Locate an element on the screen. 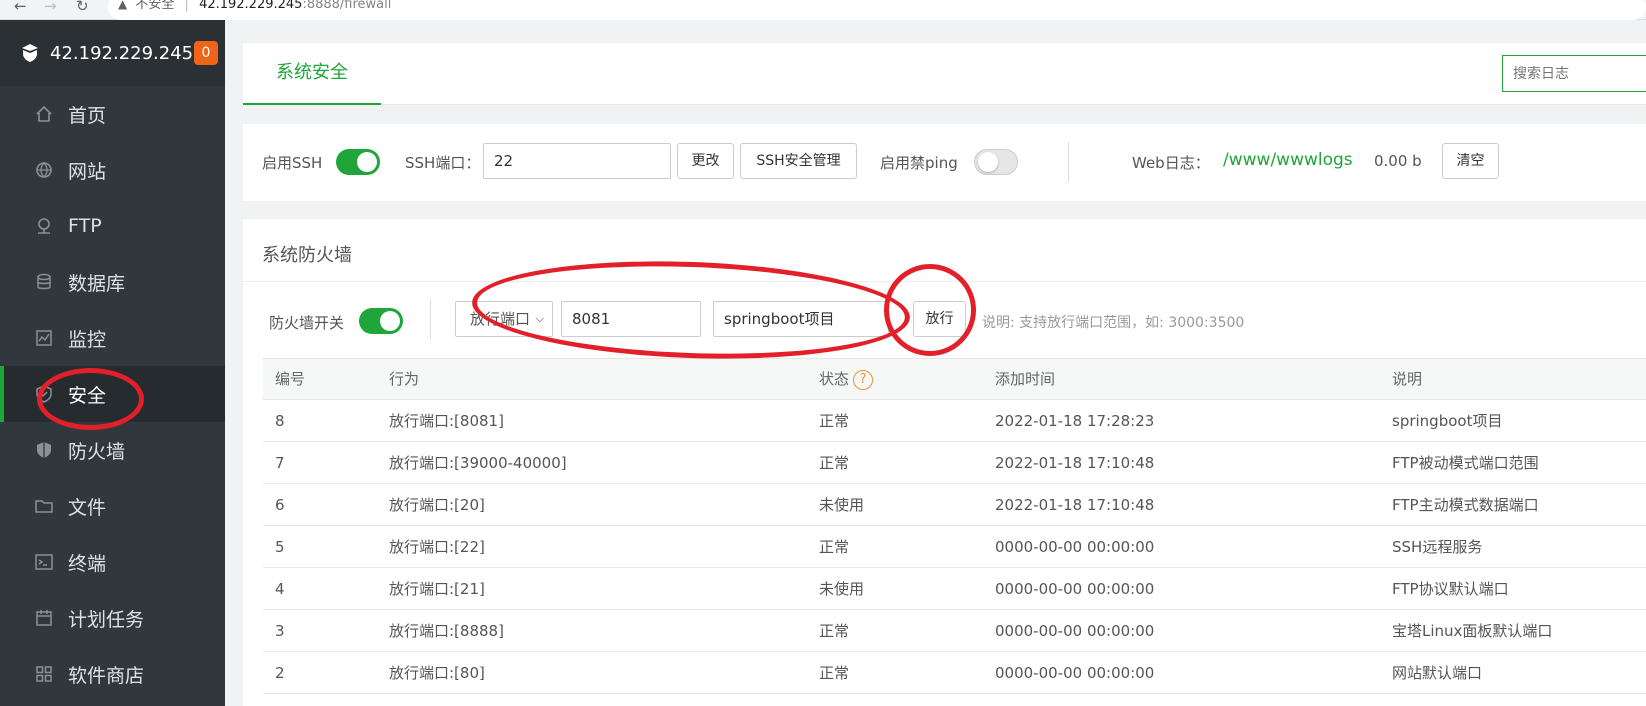 The width and height of the screenshot is (1646, 706). sidebar-item-ftp: FTP is located at coordinates (112, 226).